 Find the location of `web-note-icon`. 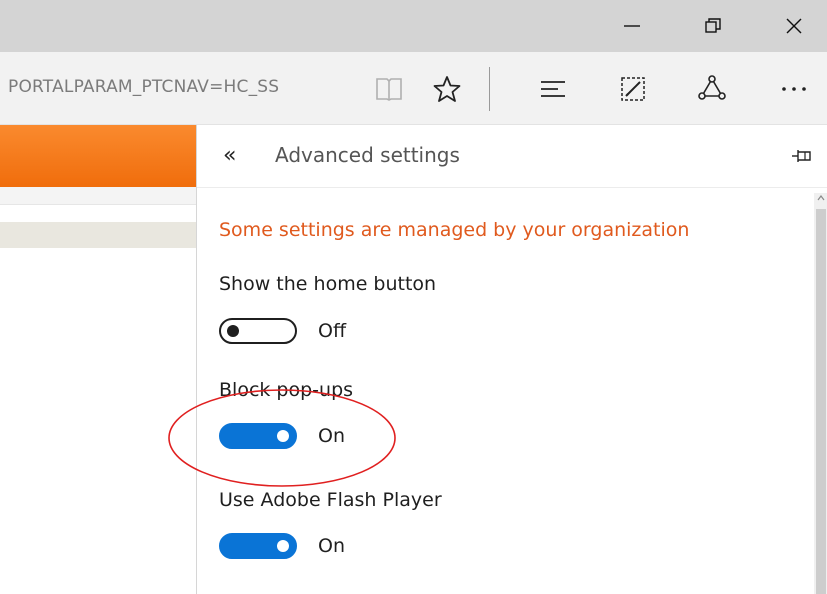

web-note-icon is located at coordinates (633, 89).